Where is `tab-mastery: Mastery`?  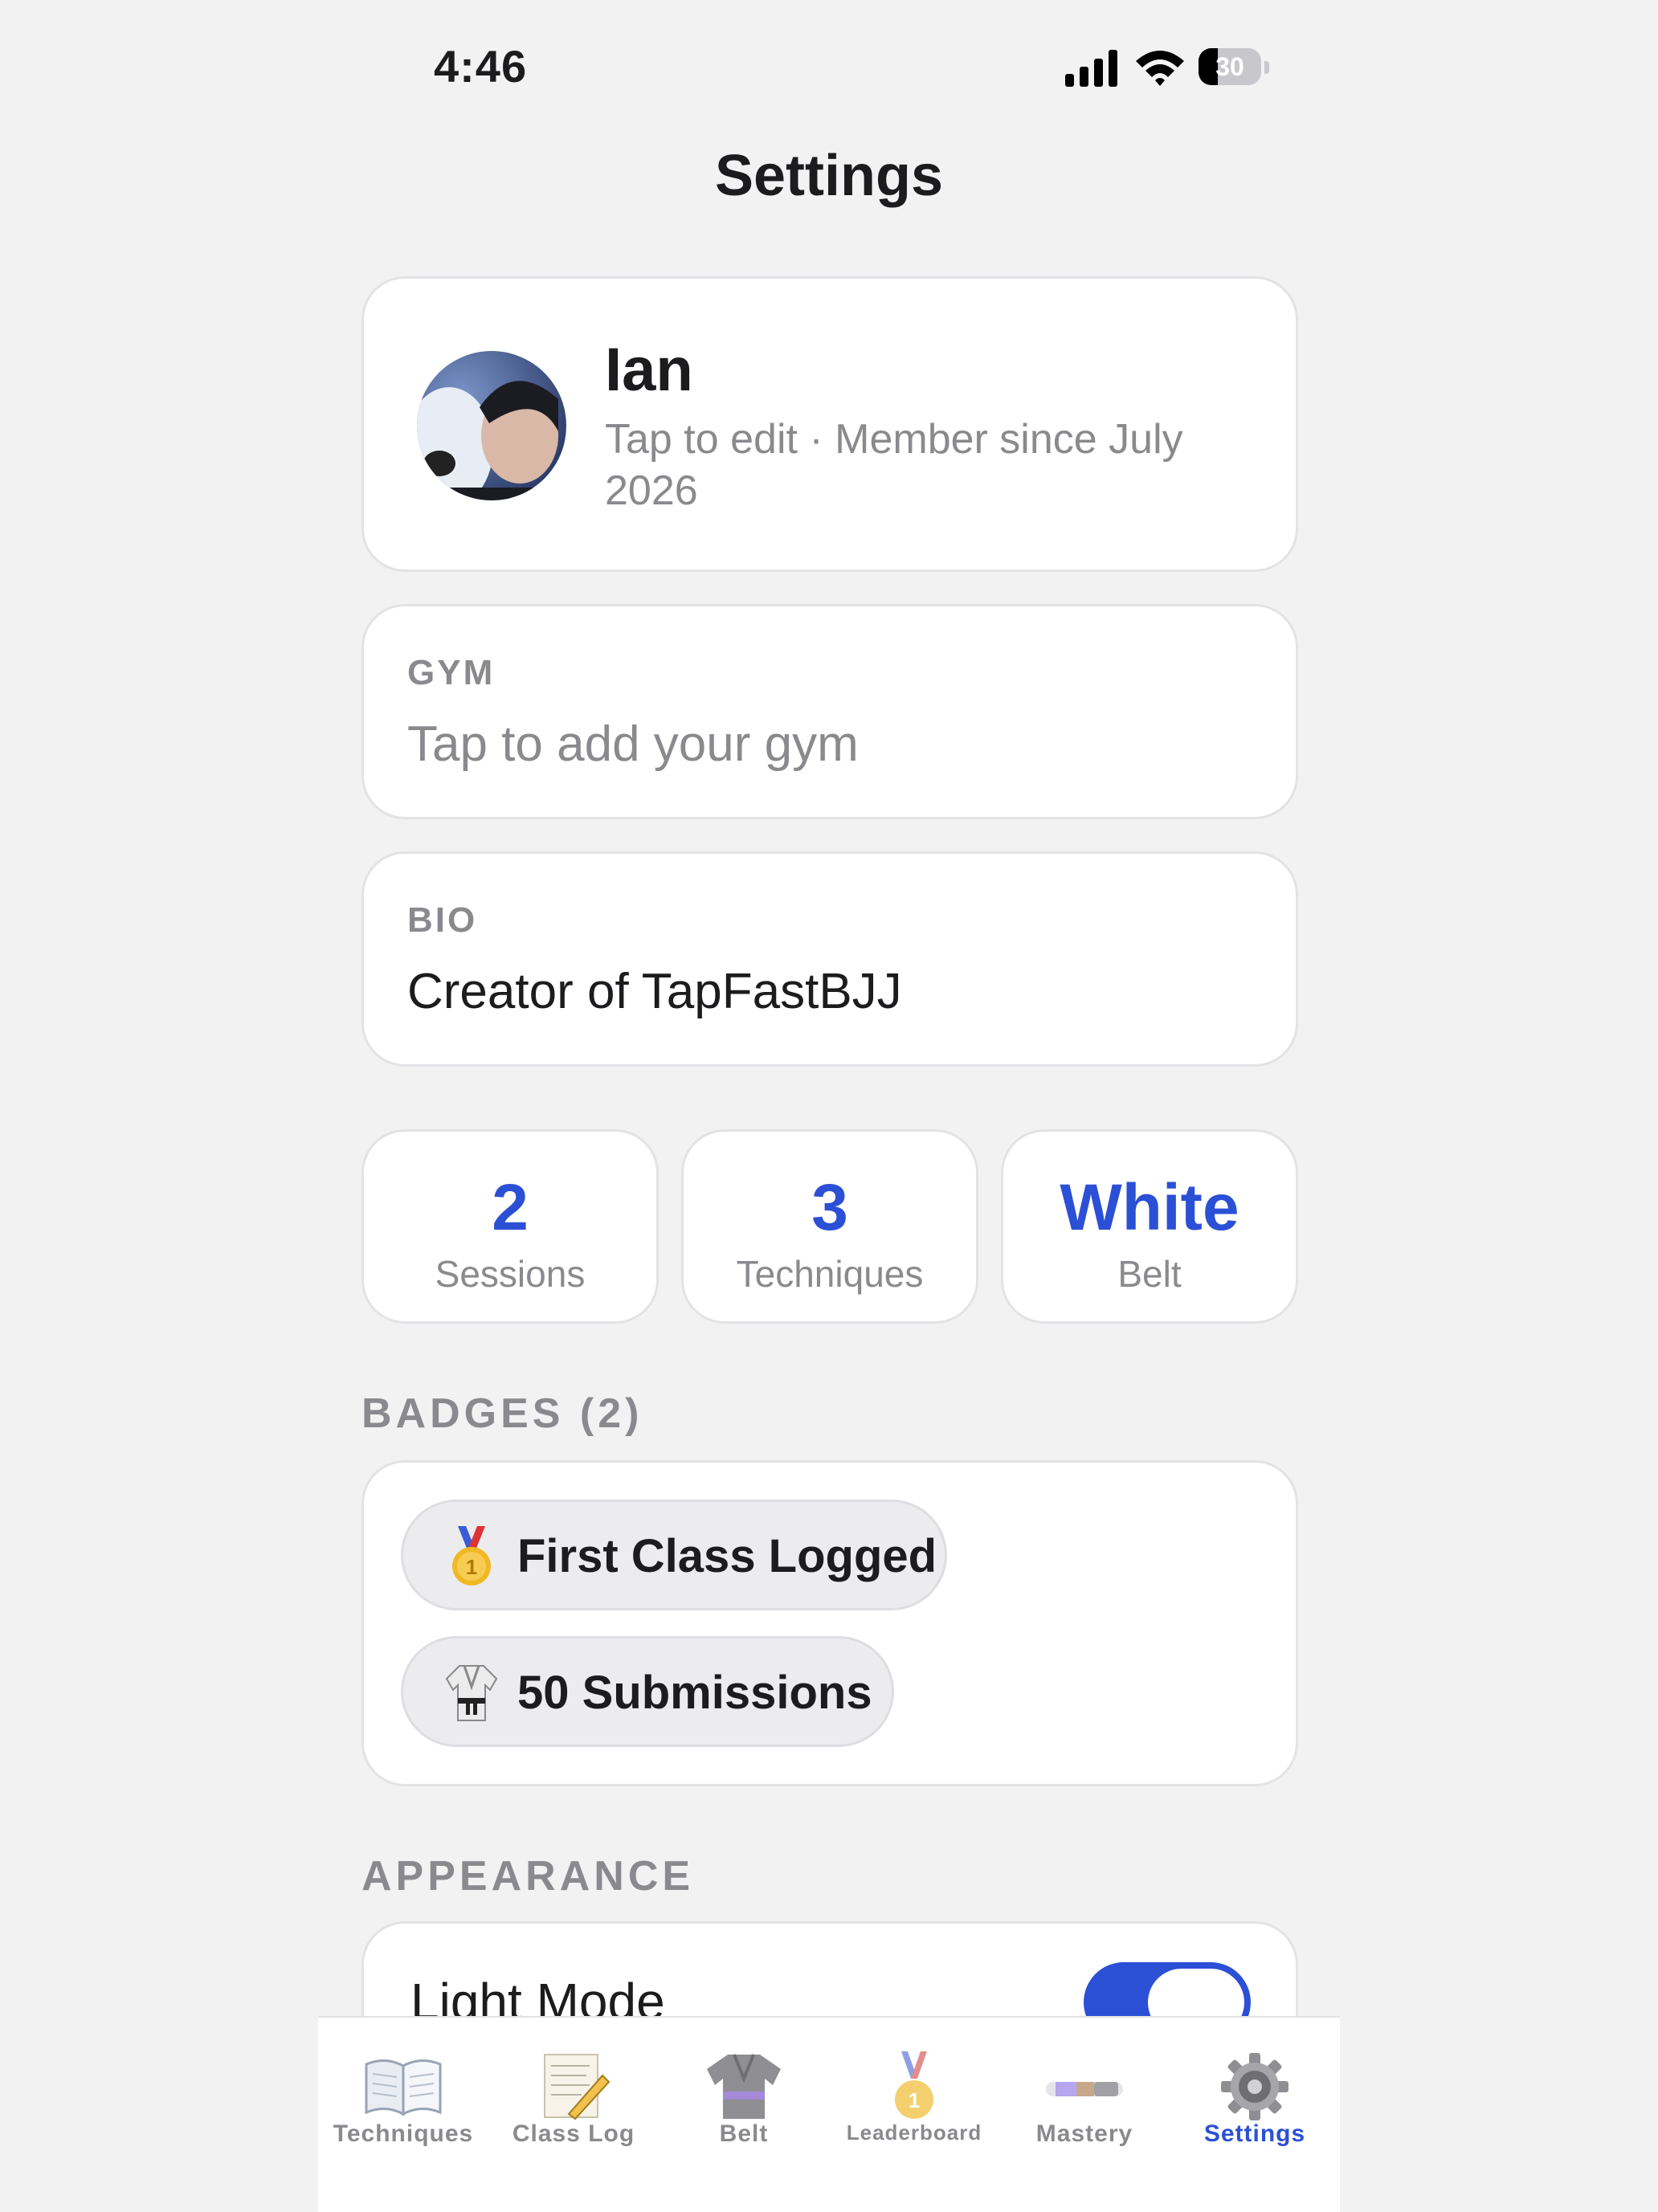 tab-mastery: Mastery is located at coordinates (1084, 2115).